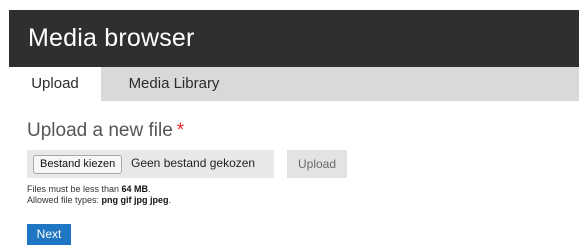 Image resolution: width=579 pixels, height=245 pixels. I want to click on tab-media-library: Media Library, so click(174, 84).